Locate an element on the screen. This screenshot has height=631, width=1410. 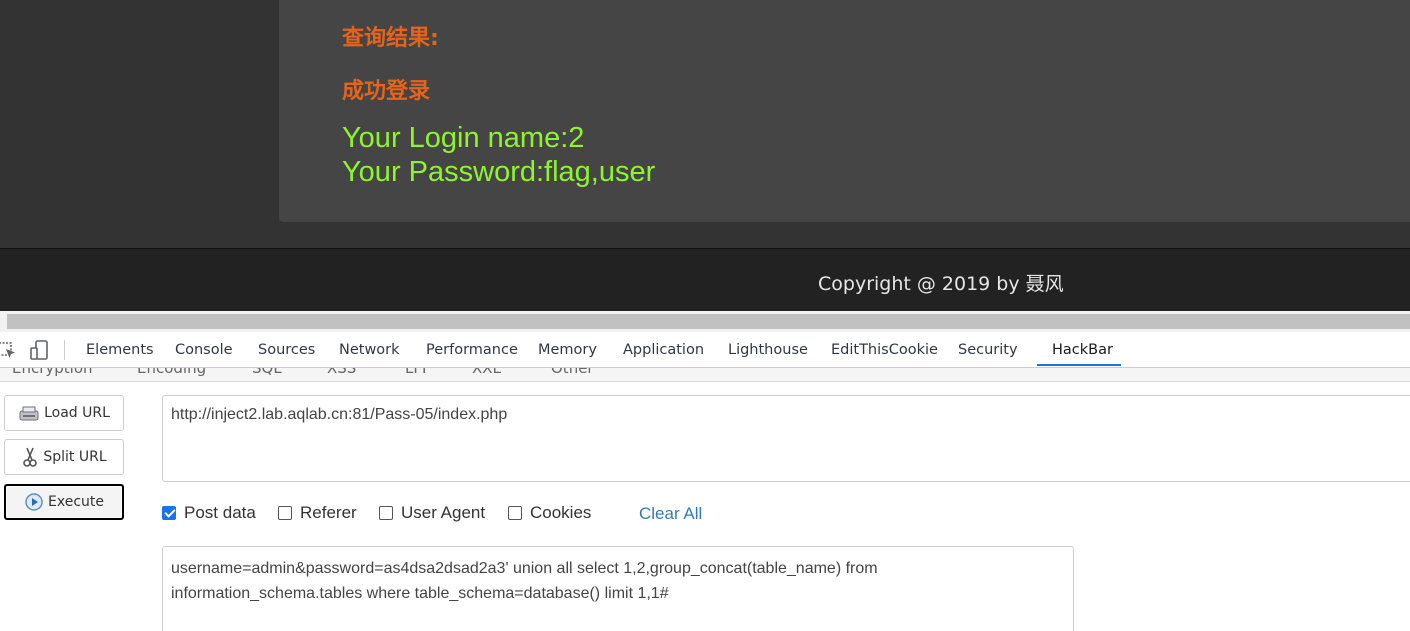
scrollbar-thumb is located at coordinates (708, 321).